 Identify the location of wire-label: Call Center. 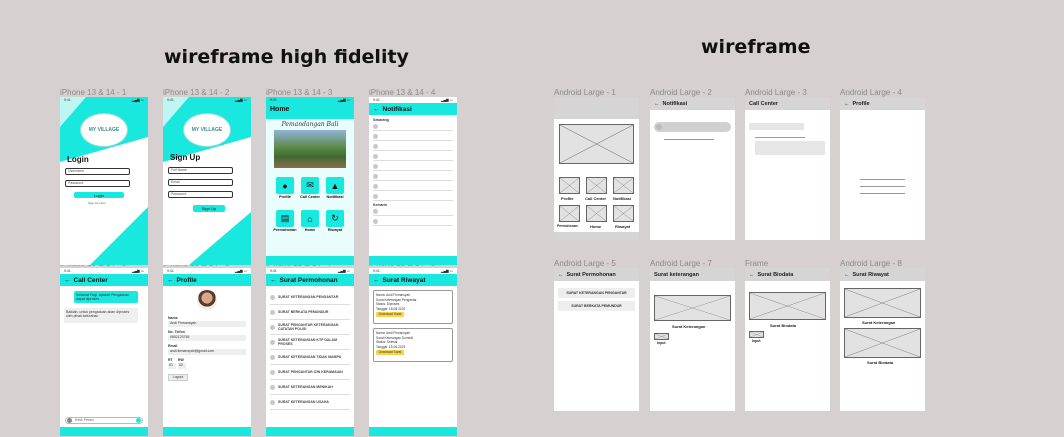
(596, 198).